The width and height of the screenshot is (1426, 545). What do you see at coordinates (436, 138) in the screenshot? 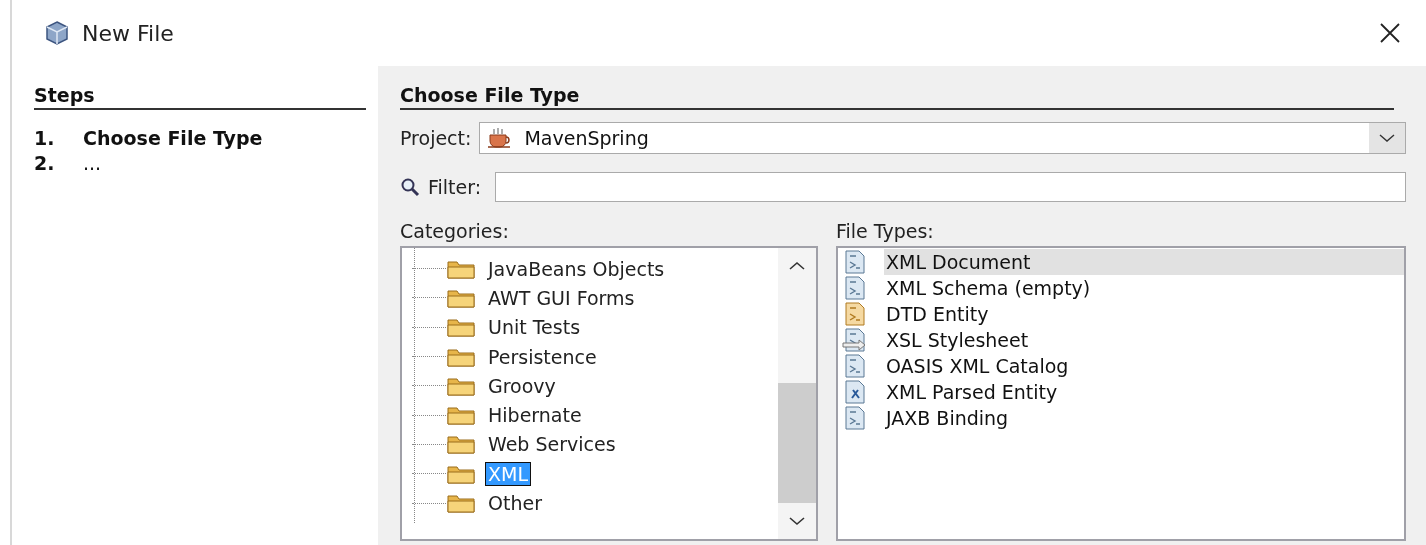
I see `project-label: Project:` at bounding box center [436, 138].